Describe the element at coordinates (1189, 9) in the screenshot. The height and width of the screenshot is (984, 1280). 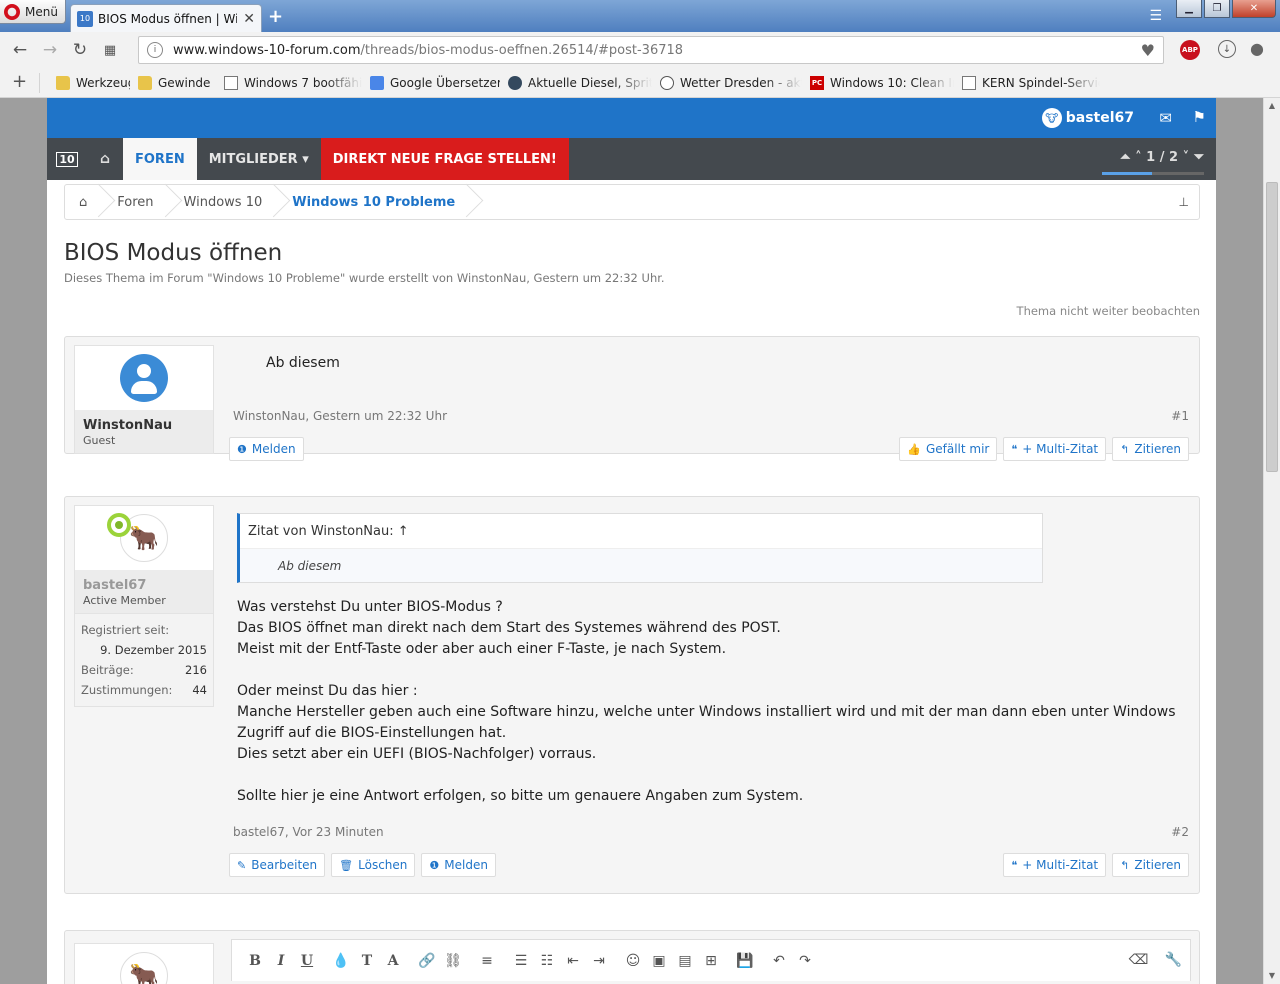
I see `minimize-button: ▁` at that location.